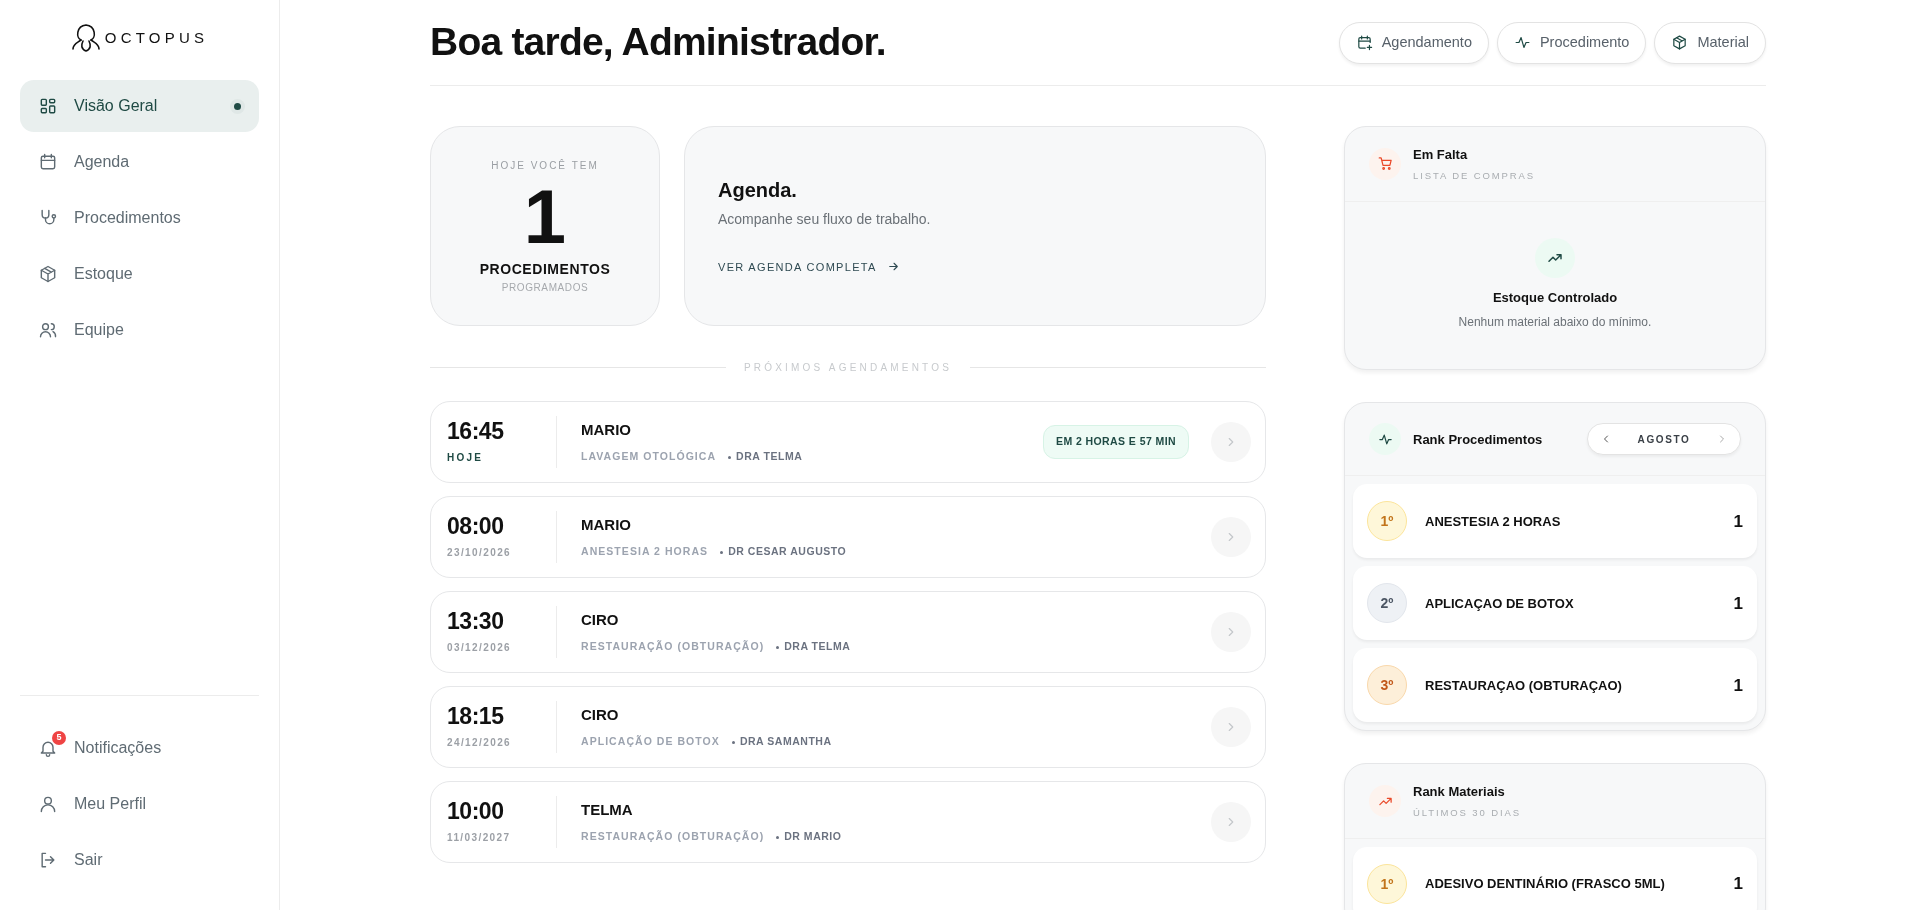 Image resolution: width=1916 pixels, height=910 pixels. Describe the element at coordinates (848, 442) in the screenshot. I see `appointment-card: 16:45 HOJE MARIO LAVAGEM OTOLÓGICA DRA TELMA EM 2 HORAS E 57 MIN` at that location.